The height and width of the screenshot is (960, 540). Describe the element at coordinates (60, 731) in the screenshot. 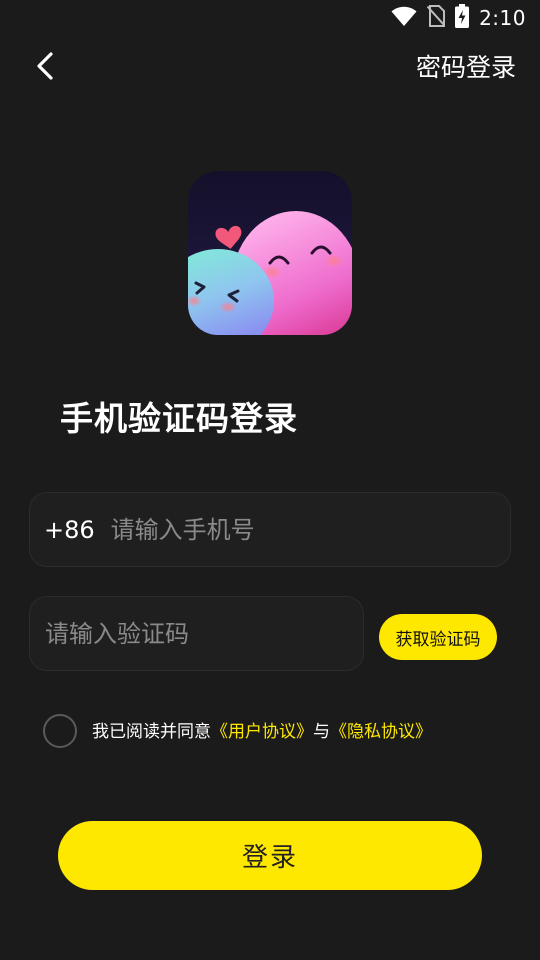

I see `agreement-checkbox` at that location.